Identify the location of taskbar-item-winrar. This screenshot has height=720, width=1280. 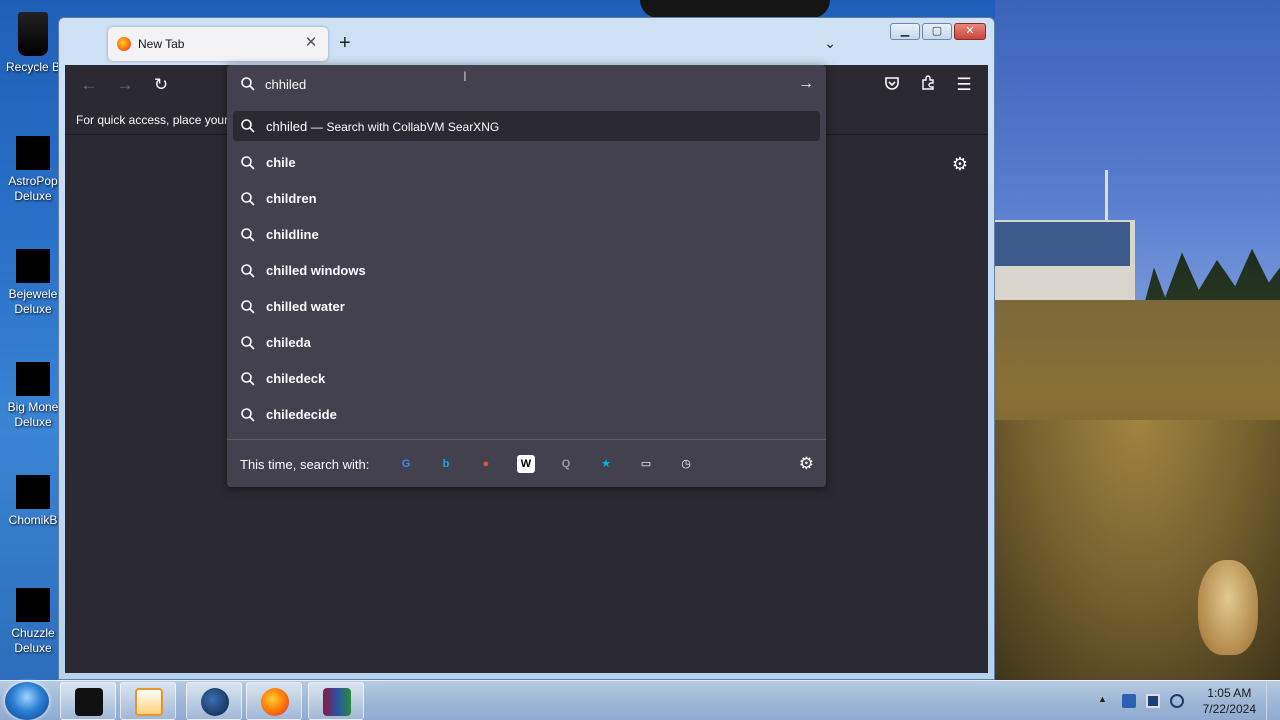
(336, 701).